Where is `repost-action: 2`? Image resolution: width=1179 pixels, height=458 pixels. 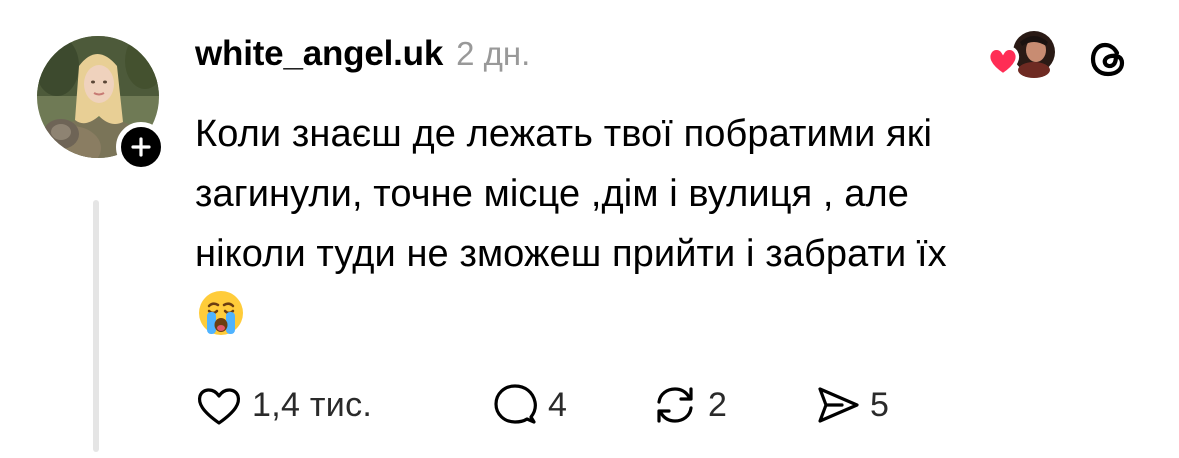 repost-action: 2 is located at coordinates (688, 405).